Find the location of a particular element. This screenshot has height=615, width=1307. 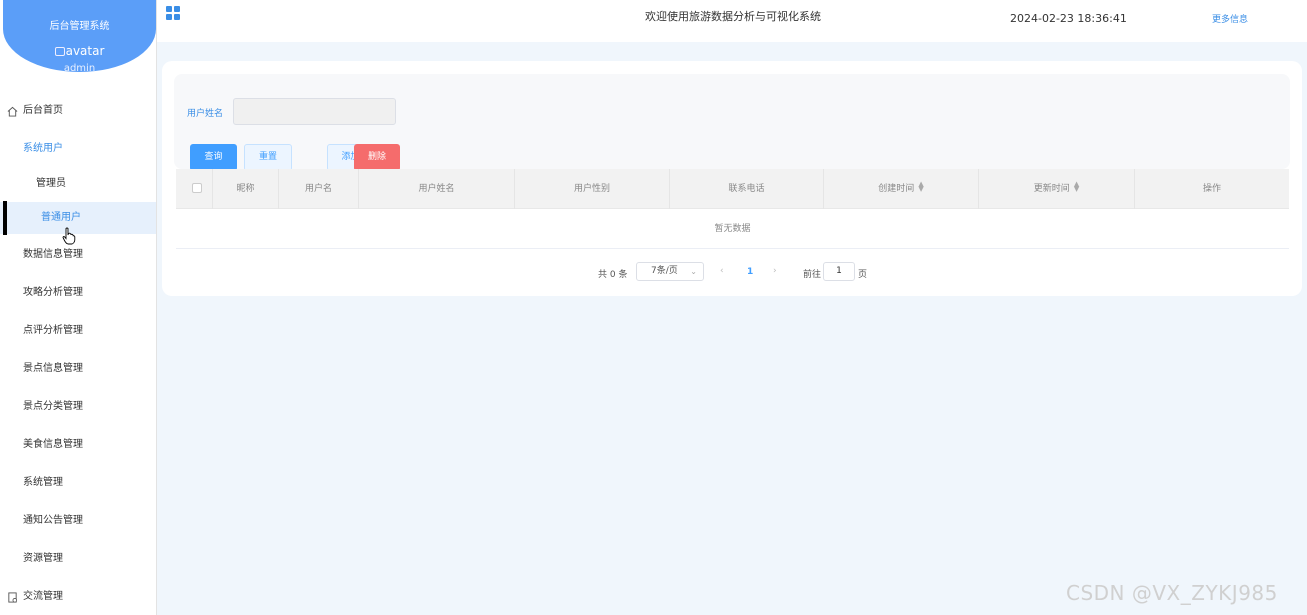

col-phone: 联系电话 is located at coordinates (747, 189).